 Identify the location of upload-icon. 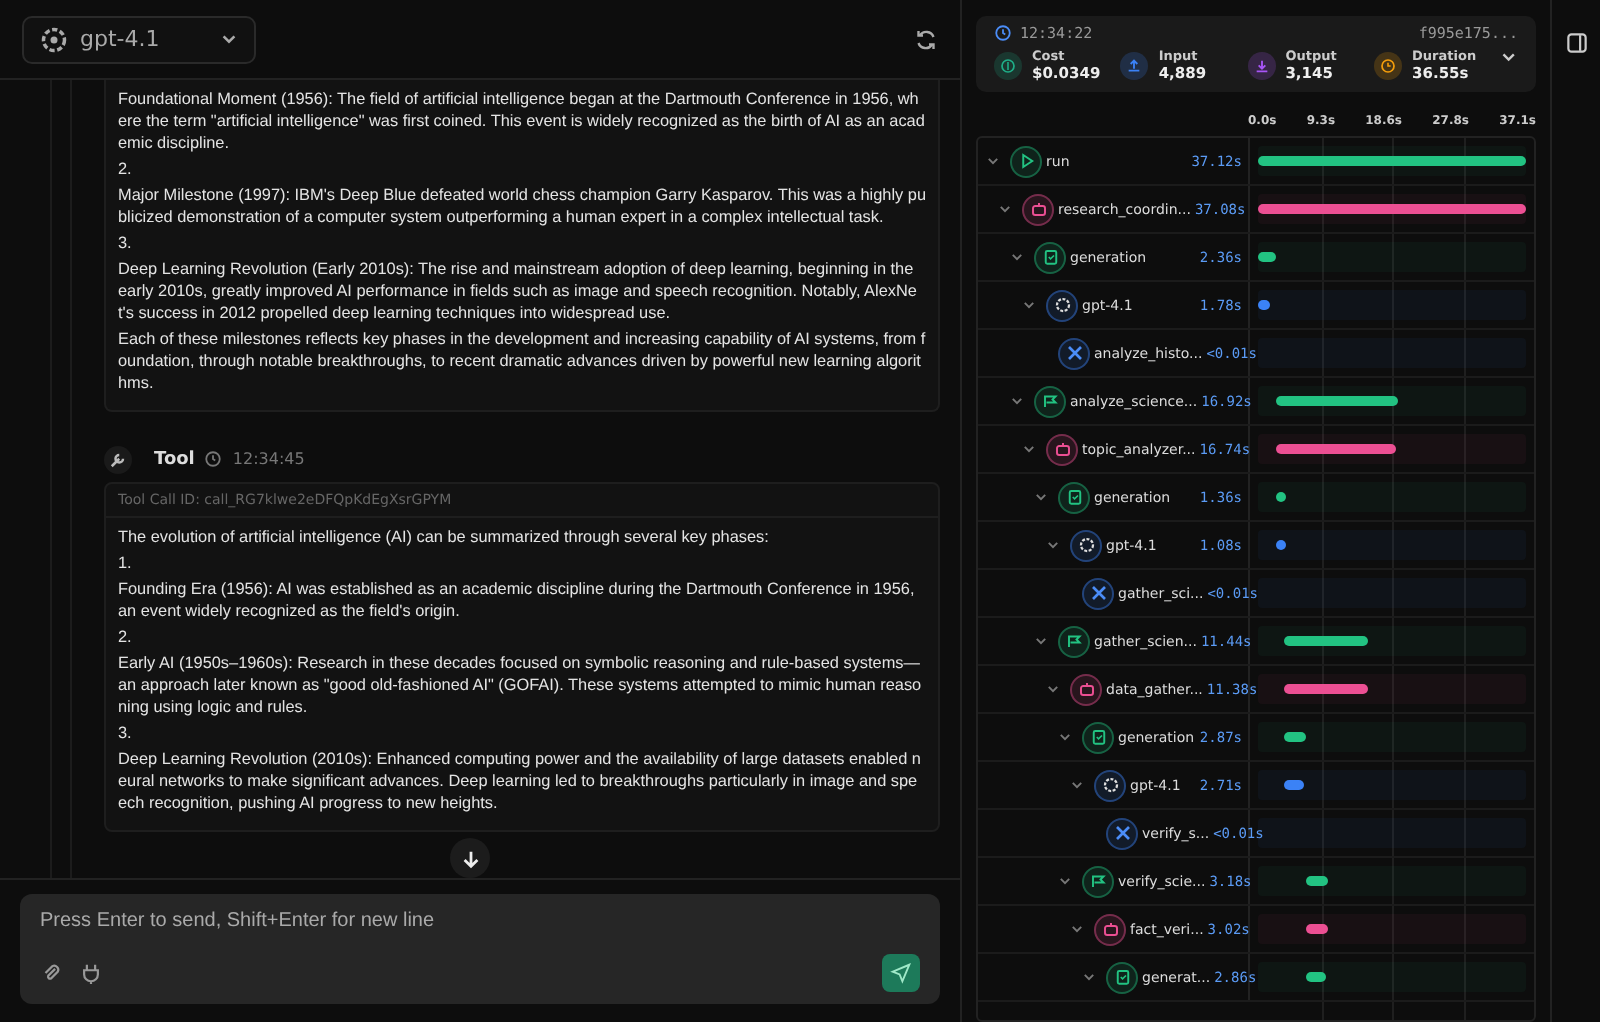
(1134, 65).